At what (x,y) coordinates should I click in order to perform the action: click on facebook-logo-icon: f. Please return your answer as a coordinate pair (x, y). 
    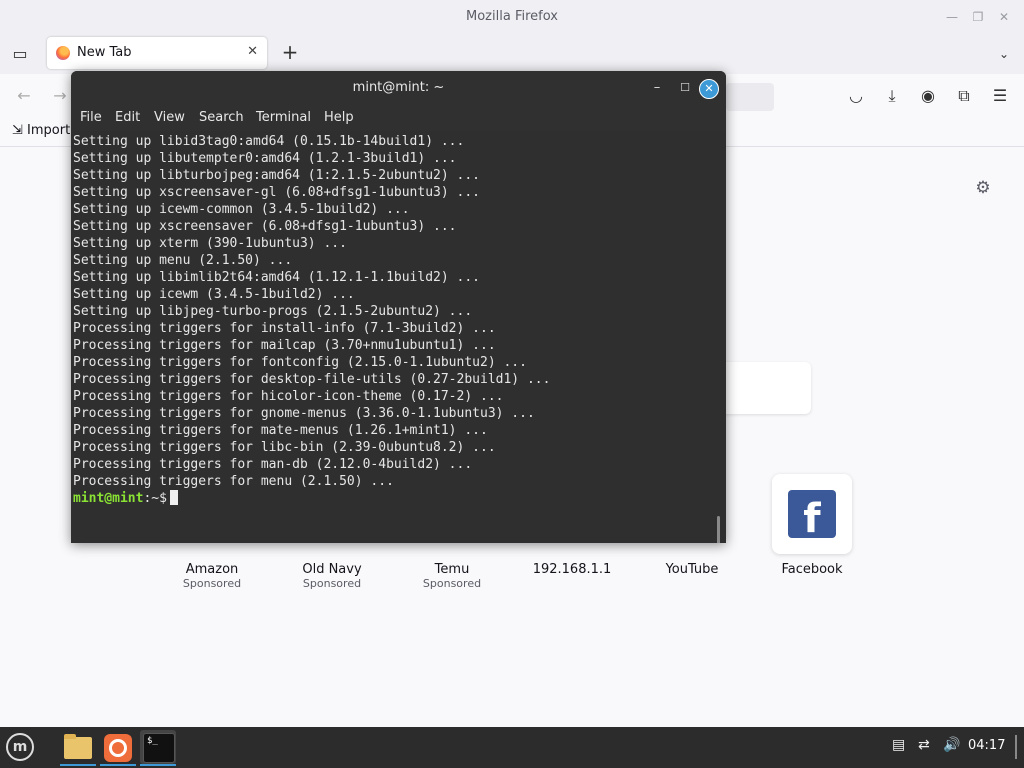
    Looking at the image, I should click on (812, 514).